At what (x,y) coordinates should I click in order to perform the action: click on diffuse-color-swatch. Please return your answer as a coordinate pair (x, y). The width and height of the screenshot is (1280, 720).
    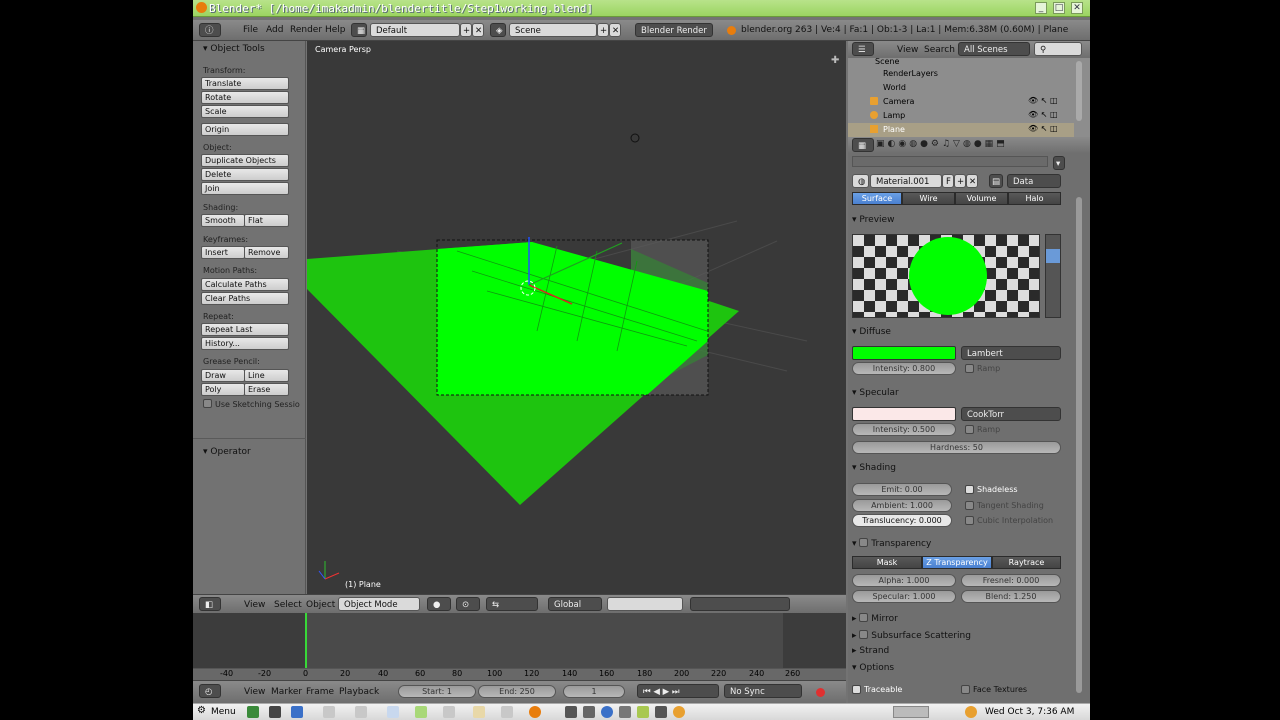
    Looking at the image, I should click on (904, 353).